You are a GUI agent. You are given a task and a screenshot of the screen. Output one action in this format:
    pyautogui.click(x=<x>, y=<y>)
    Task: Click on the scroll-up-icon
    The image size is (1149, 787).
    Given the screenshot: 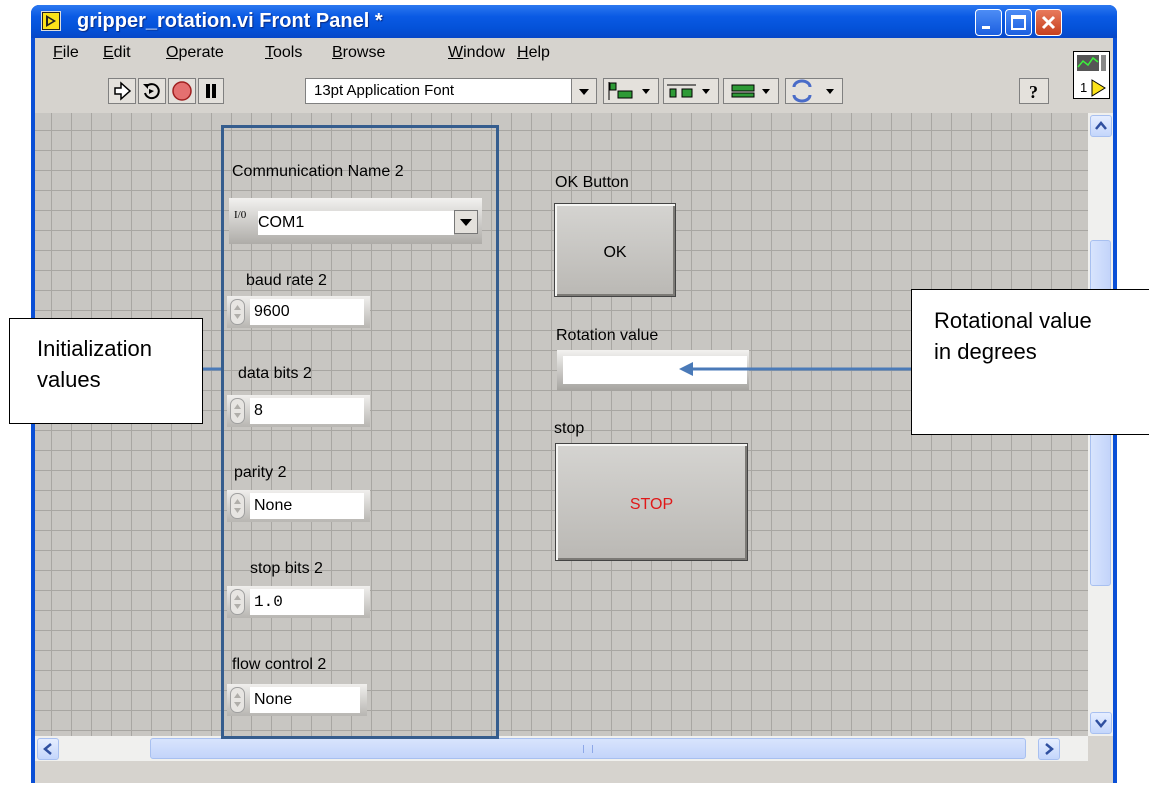 What is the action you would take?
    pyautogui.click(x=1101, y=126)
    